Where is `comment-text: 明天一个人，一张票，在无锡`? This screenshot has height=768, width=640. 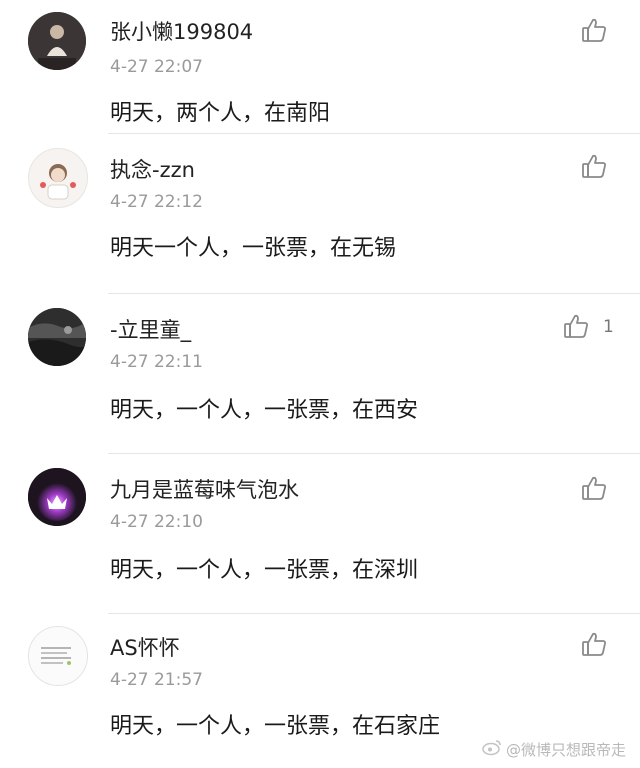 comment-text: 明天一个人，一张票，在无锡 is located at coordinates (253, 248).